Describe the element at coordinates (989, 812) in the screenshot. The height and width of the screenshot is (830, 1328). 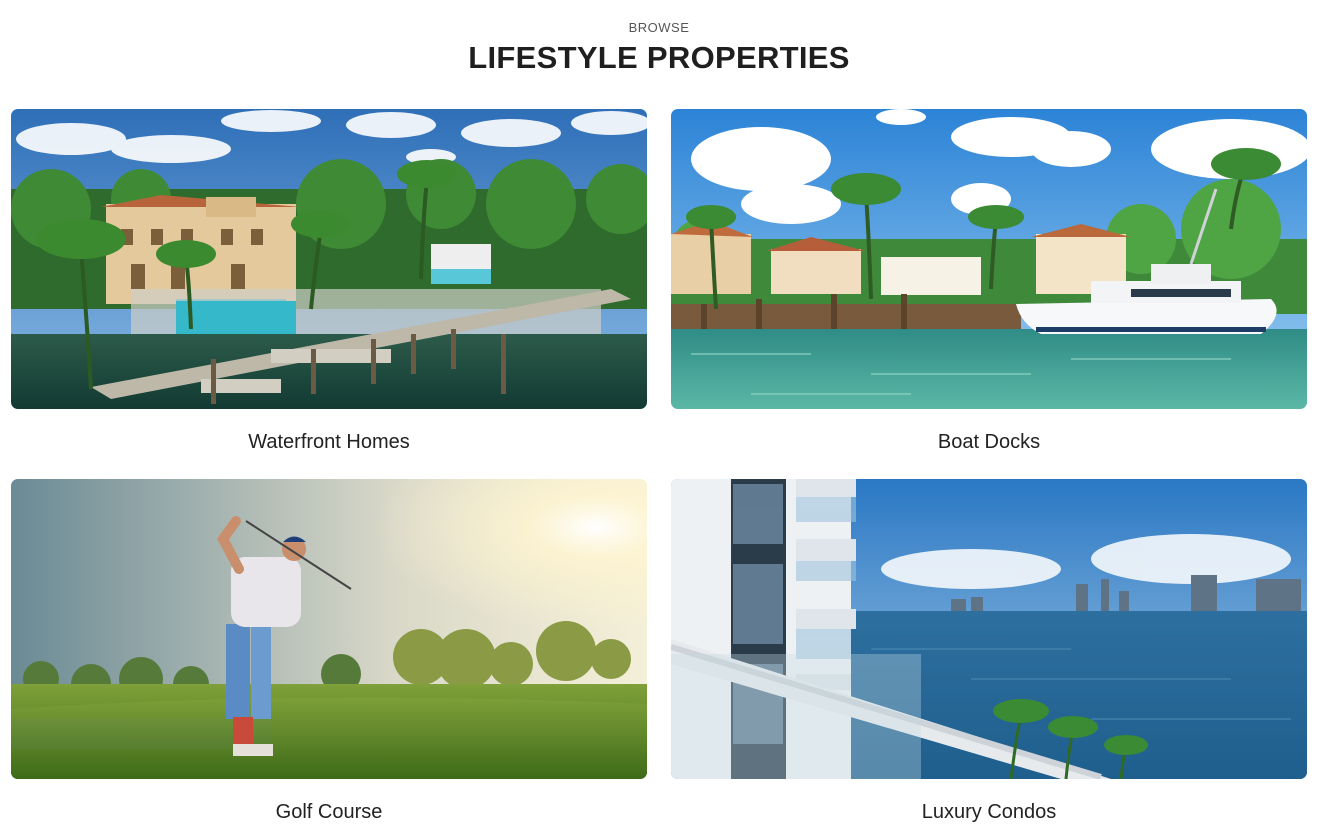
I see `card-label: Luxury Condos` at that location.